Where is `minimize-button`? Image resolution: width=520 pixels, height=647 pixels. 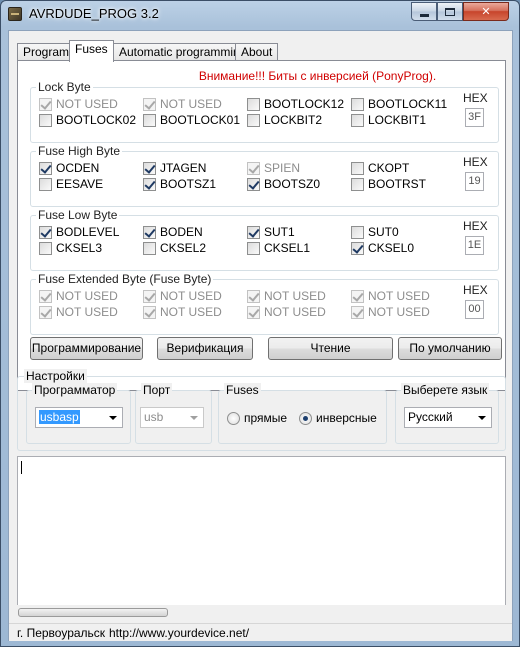
minimize-button is located at coordinates (424, 11).